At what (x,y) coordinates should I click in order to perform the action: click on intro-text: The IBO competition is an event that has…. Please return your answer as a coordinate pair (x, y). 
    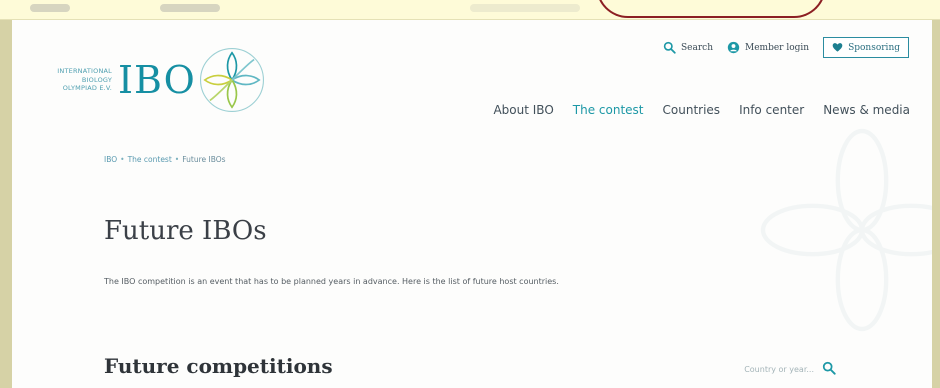
    Looking at the image, I should click on (331, 281).